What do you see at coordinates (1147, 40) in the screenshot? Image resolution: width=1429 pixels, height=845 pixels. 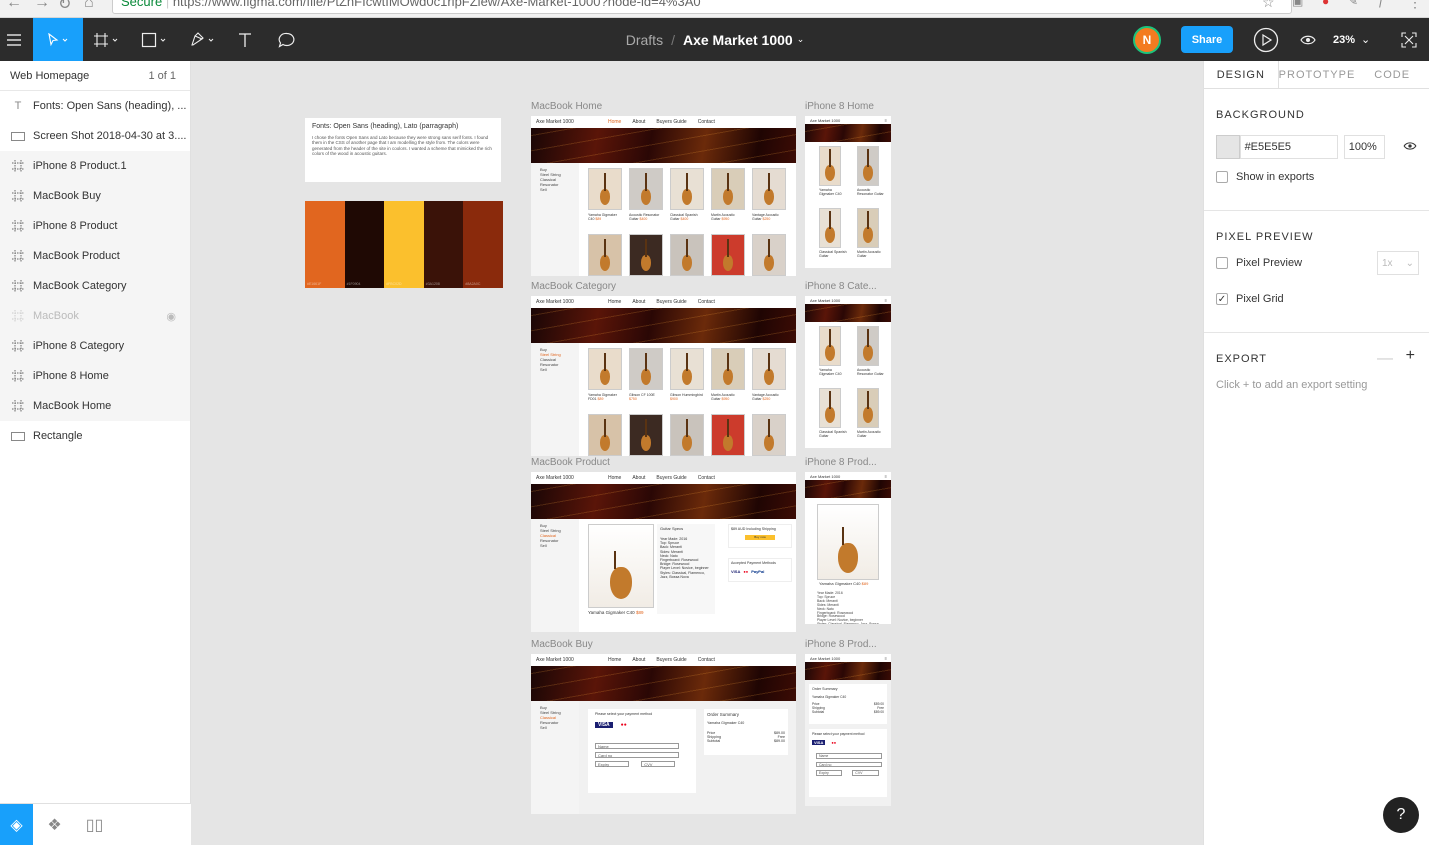 I see `avatar: N` at bounding box center [1147, 40].